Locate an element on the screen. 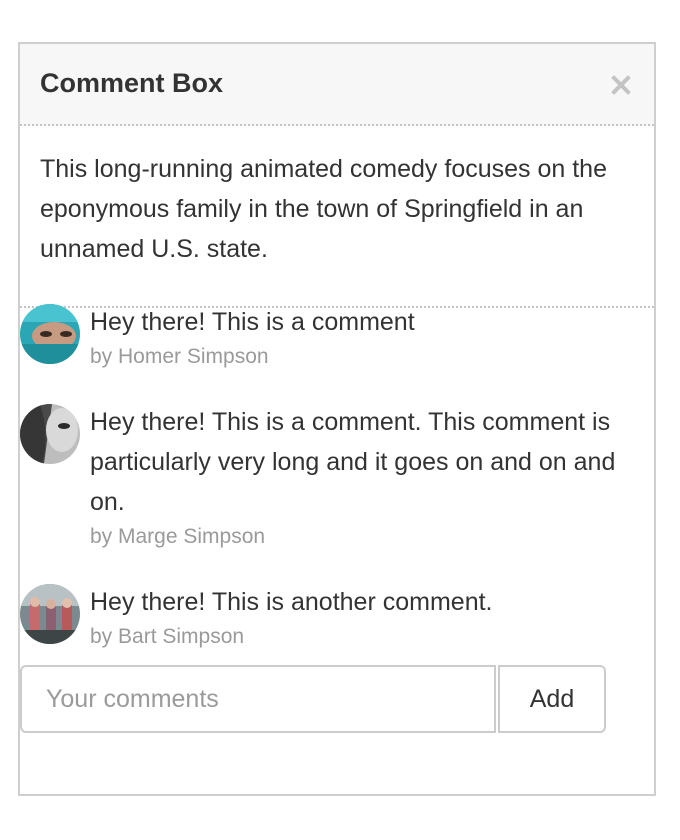 This screenshot has height=840, width=680. comment-text: Hey there! This is another comment. is located at coordinates (291, 602).